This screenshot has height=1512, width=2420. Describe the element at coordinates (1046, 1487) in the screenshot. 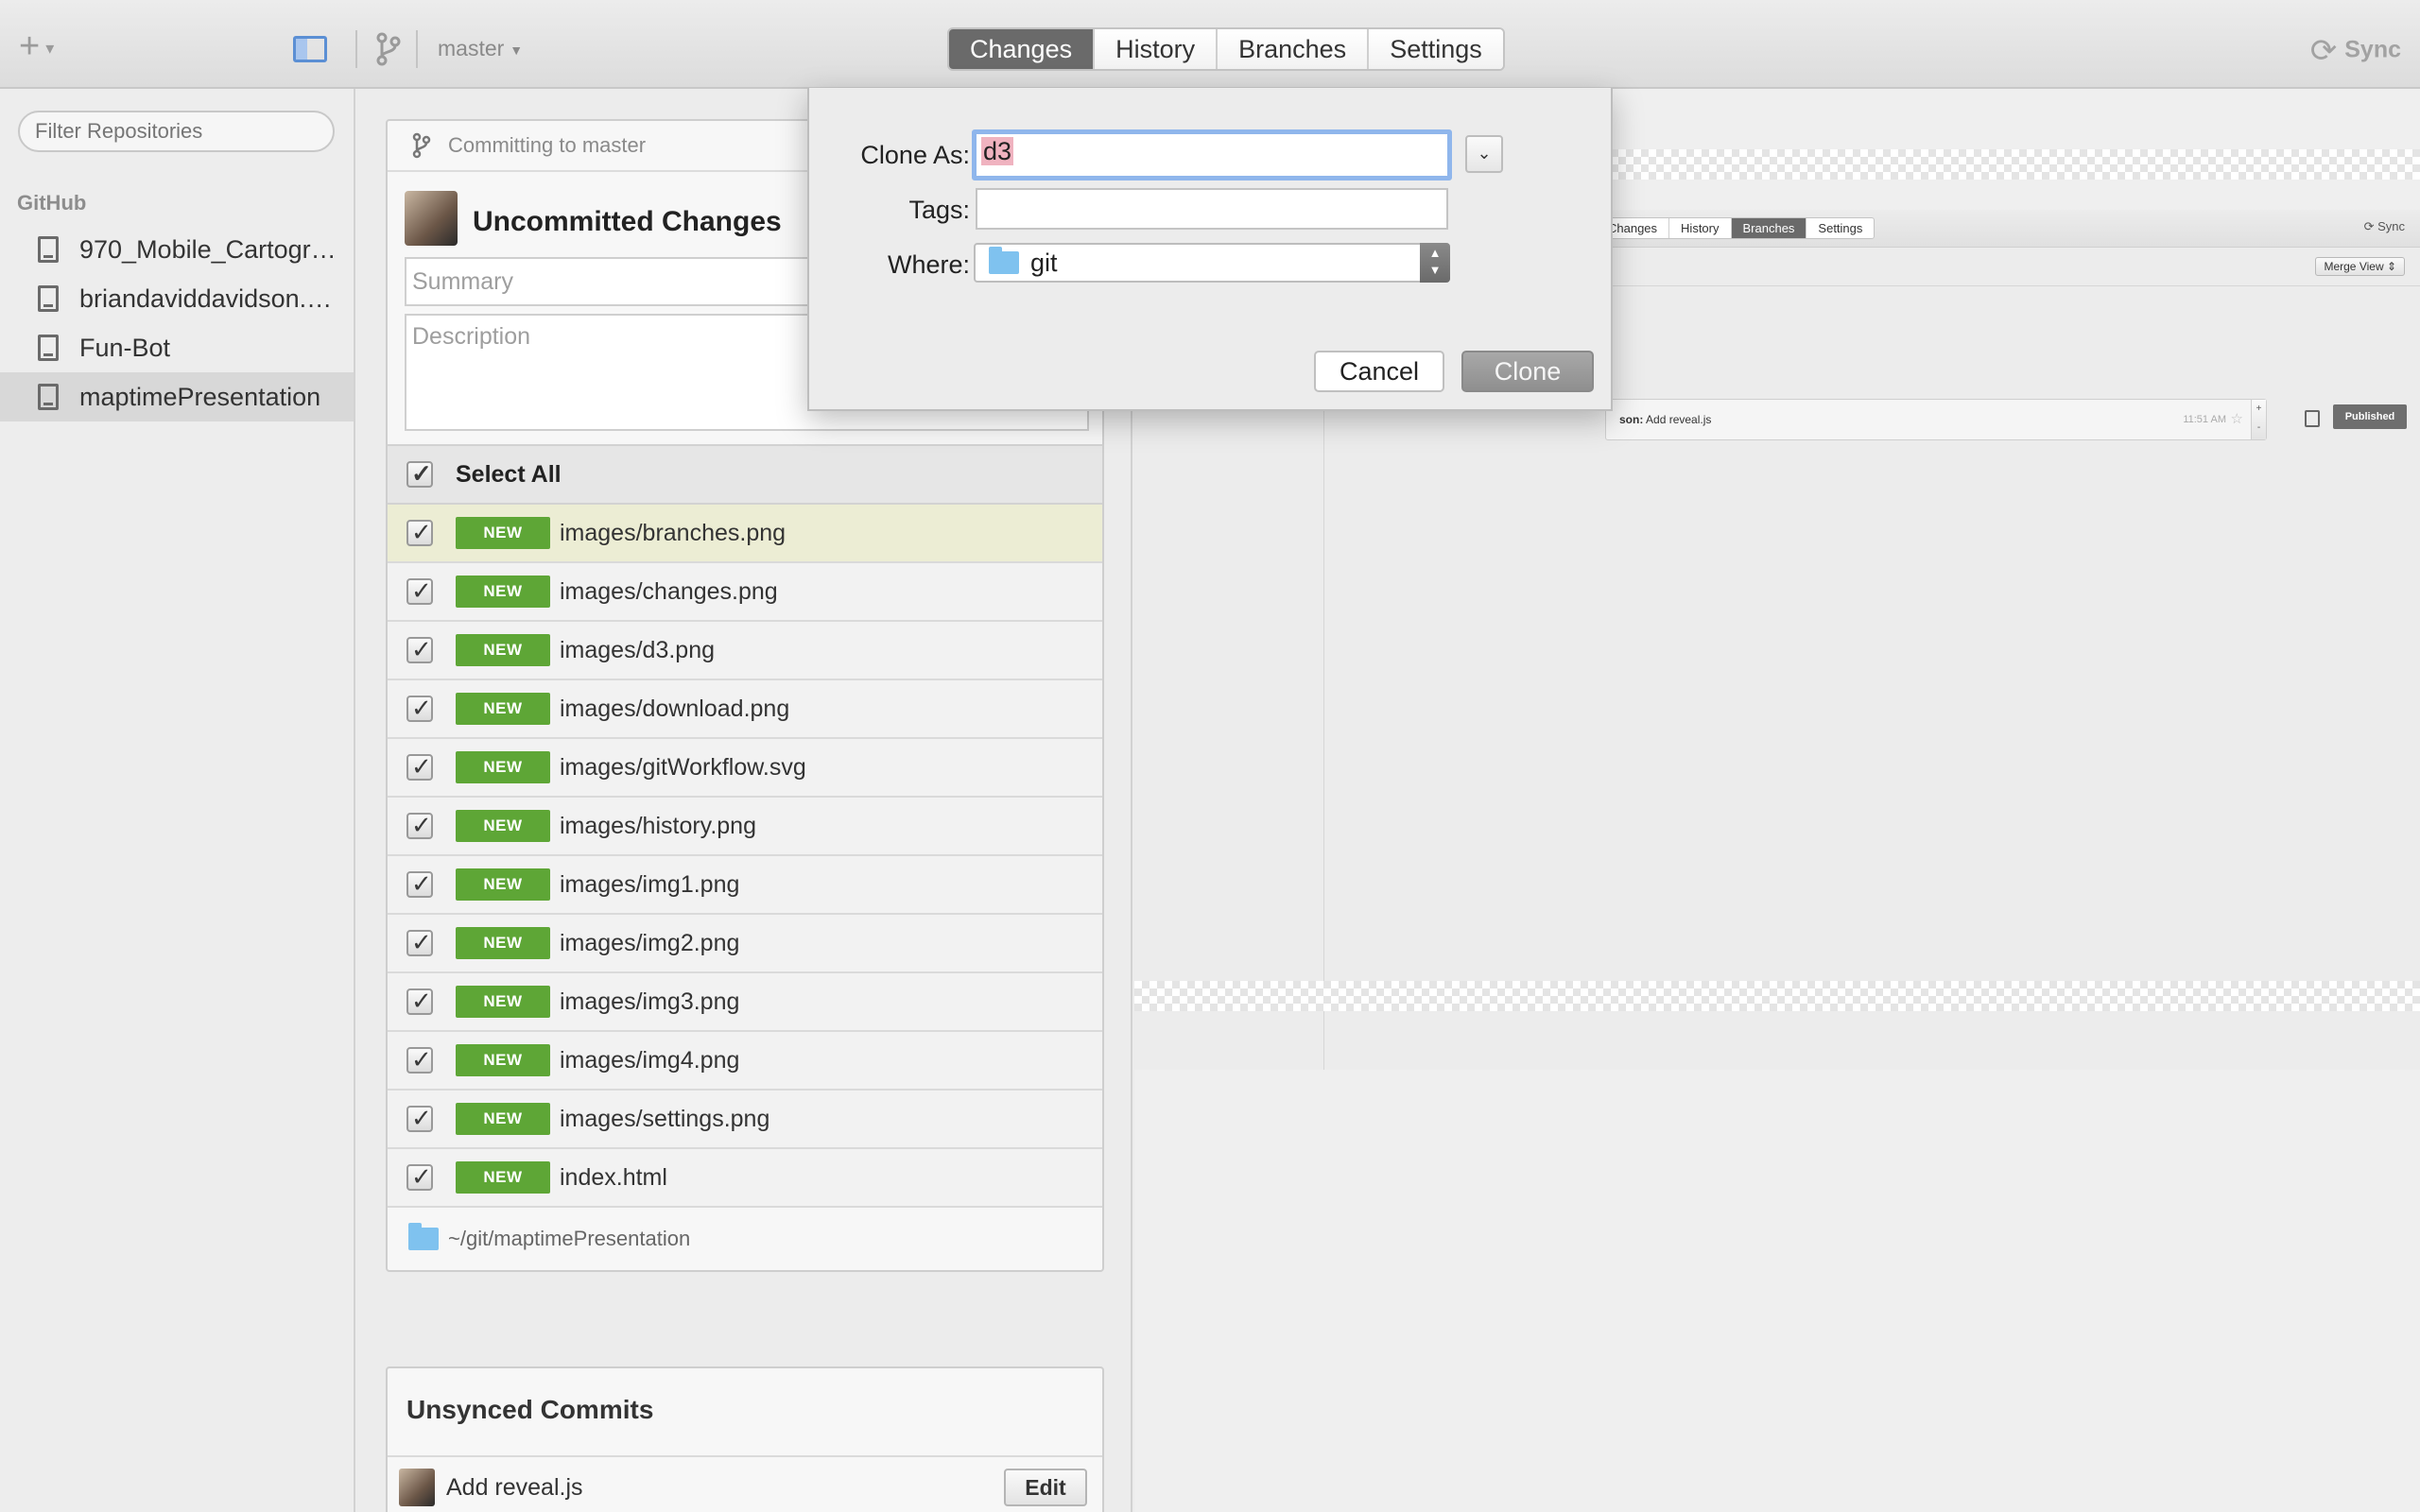

I see `edit-button: Edit` at that location.